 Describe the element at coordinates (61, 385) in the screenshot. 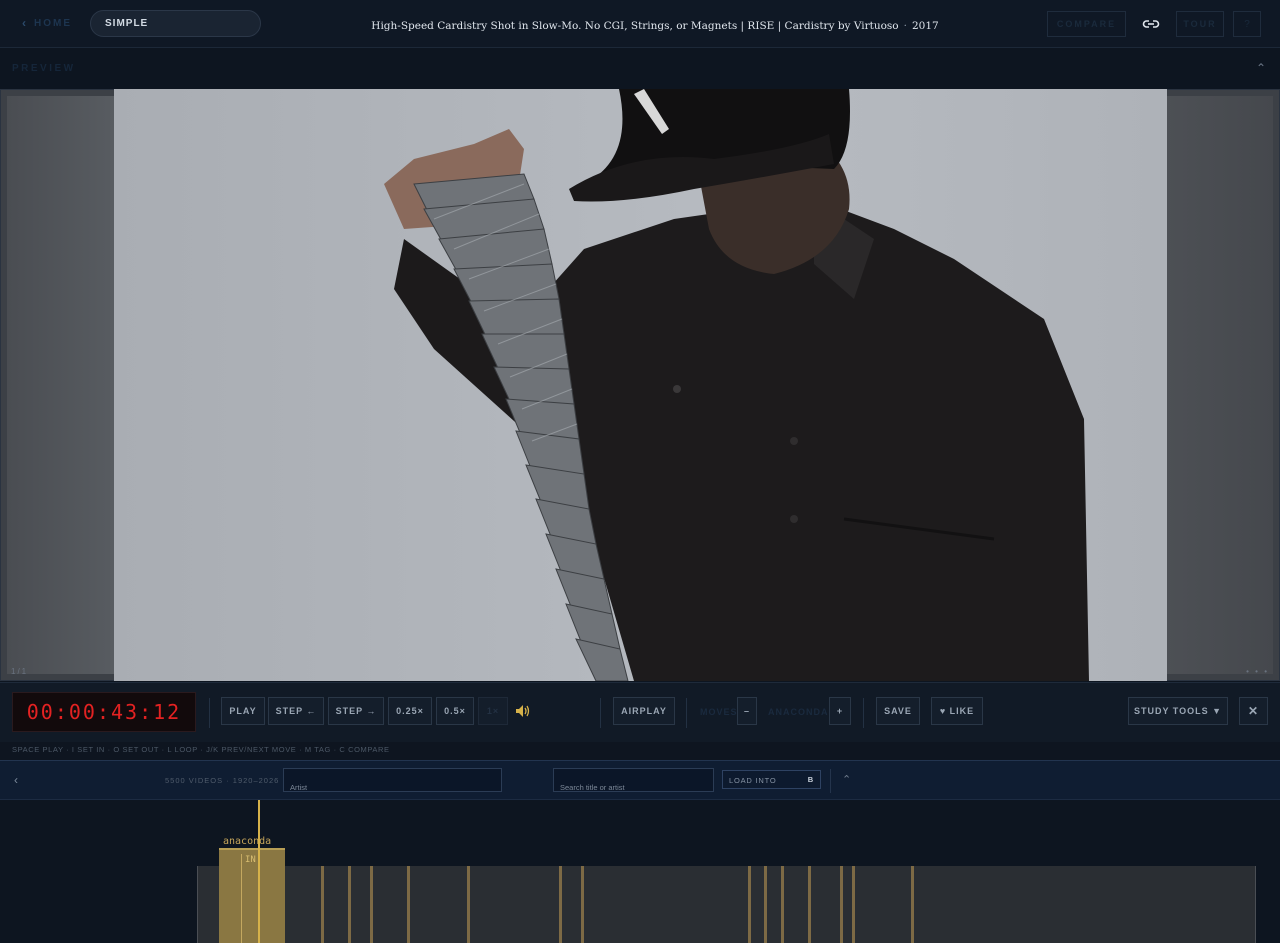

I see `video-blur-left` at that location.